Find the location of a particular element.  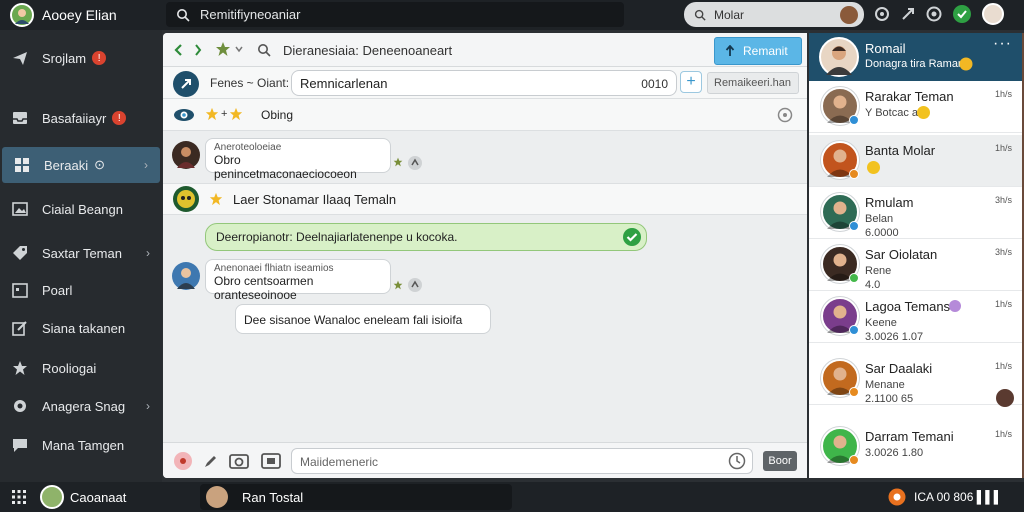

system-message-row: Laer Stonamar Ilaaq Temaln is located at coordinates (485, 199).